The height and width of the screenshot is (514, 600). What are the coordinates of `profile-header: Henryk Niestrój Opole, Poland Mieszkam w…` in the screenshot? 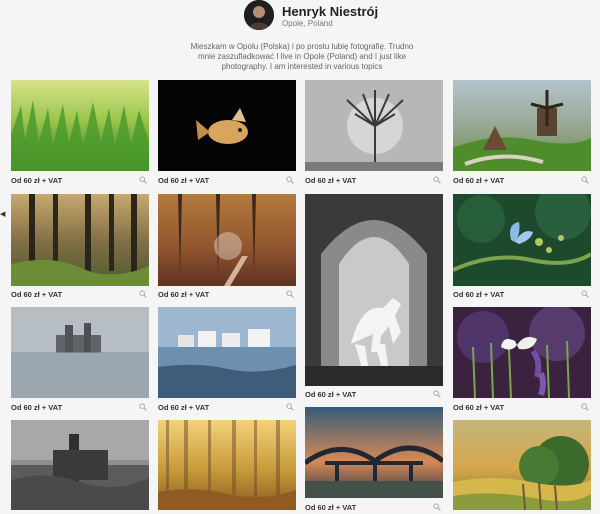 It's located at (300, 38).